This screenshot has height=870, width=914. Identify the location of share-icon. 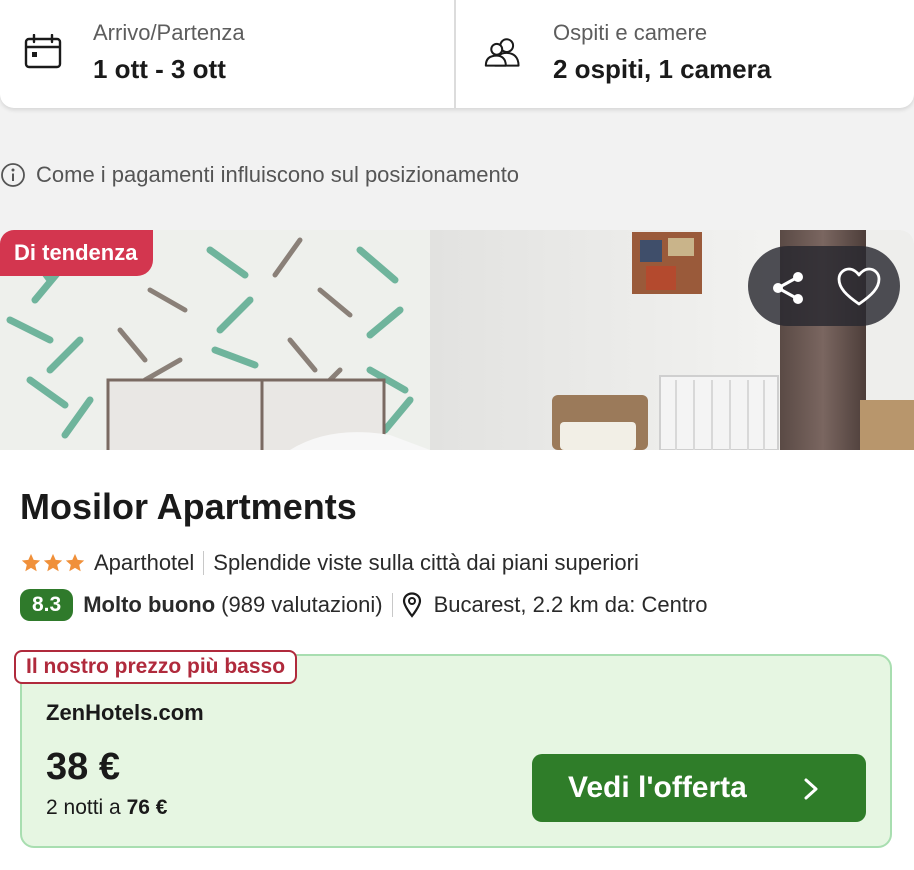
(788, 288).